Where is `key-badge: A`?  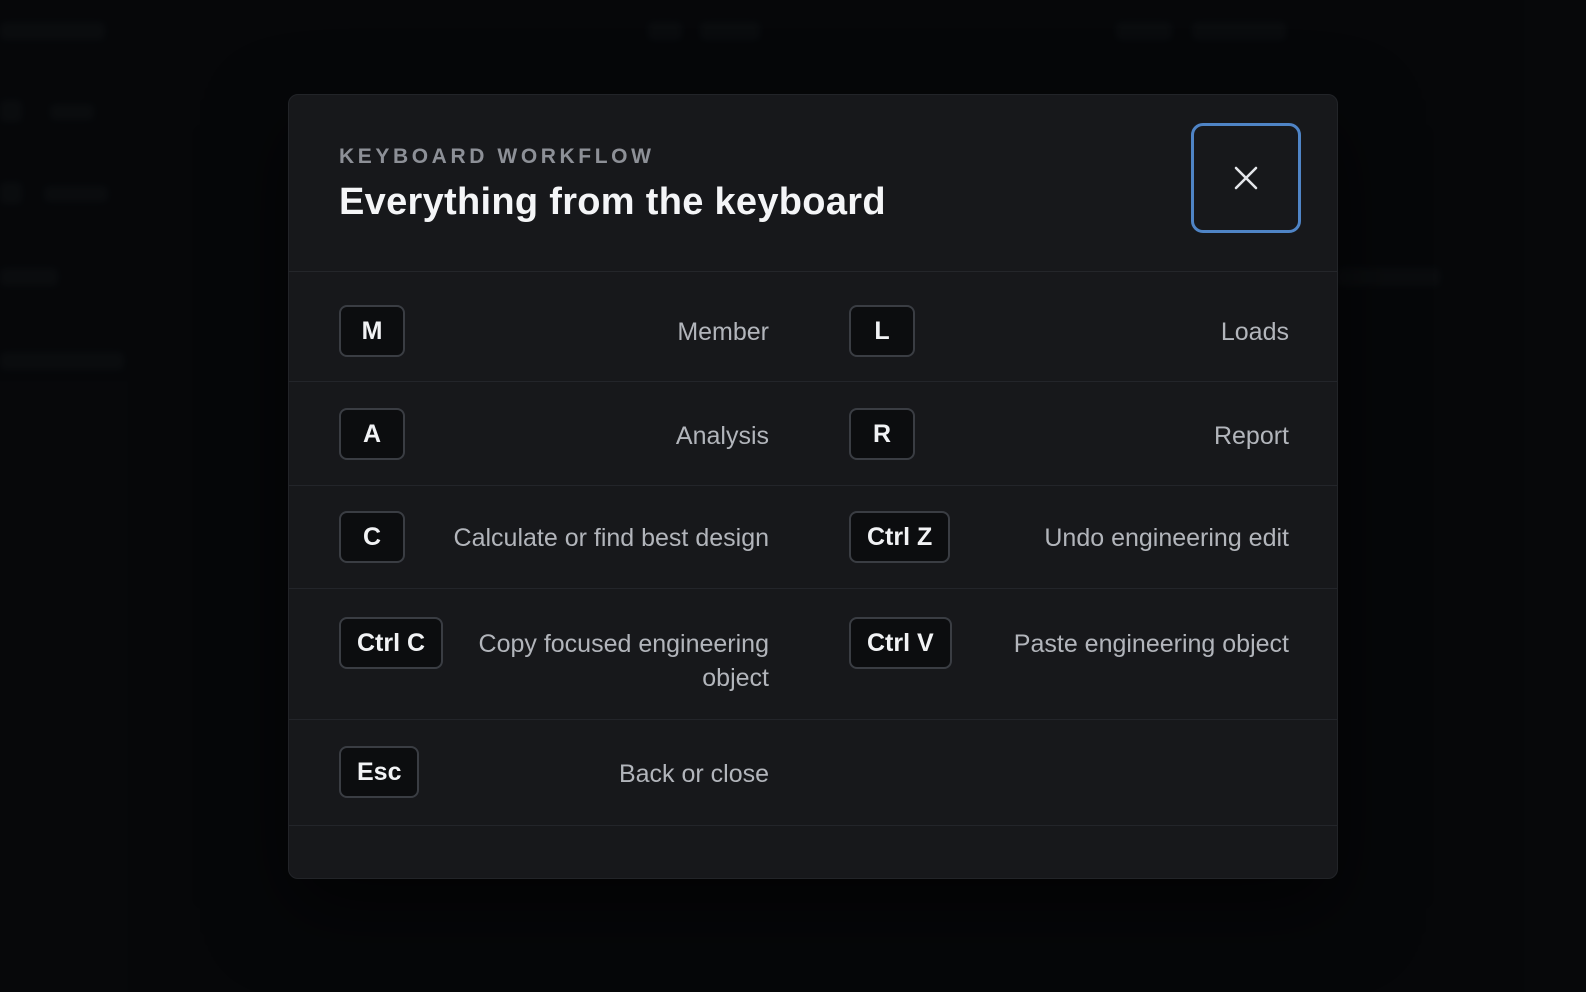
key-badge: A is located at coordinates (372, 434).